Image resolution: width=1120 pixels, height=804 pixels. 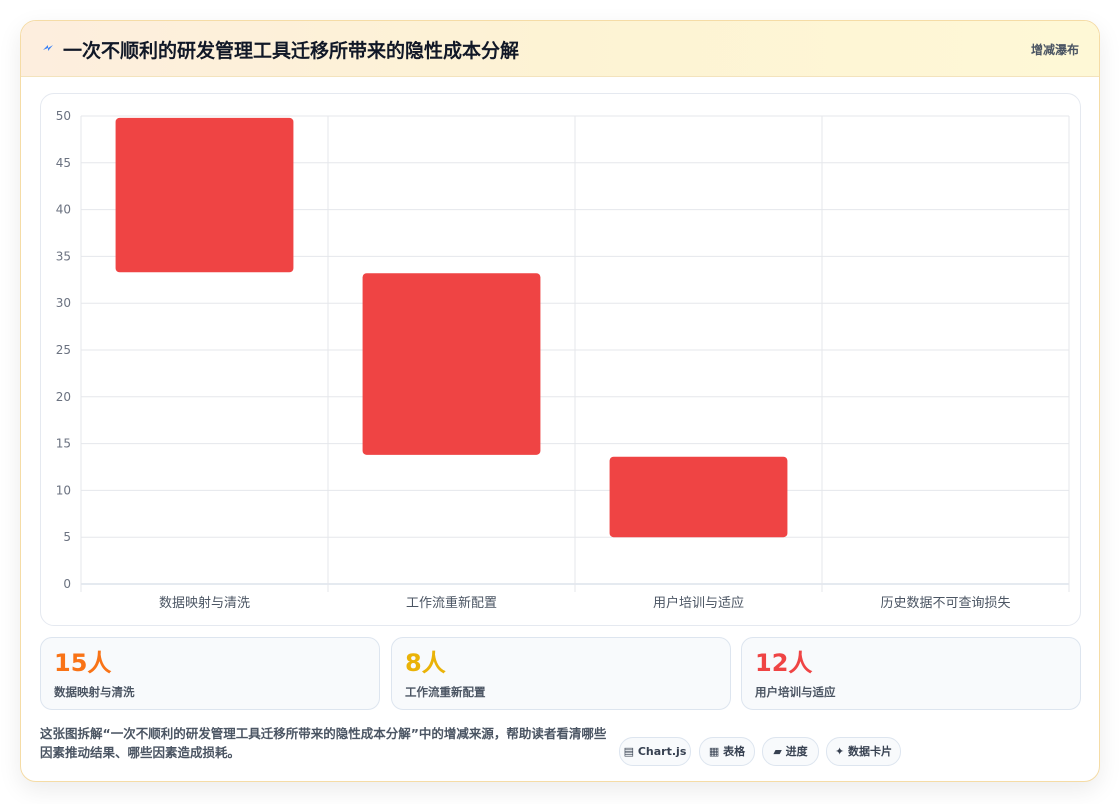 I want to click on stat-card: 8人 工作流重新配置, so click(x=561, y=673).